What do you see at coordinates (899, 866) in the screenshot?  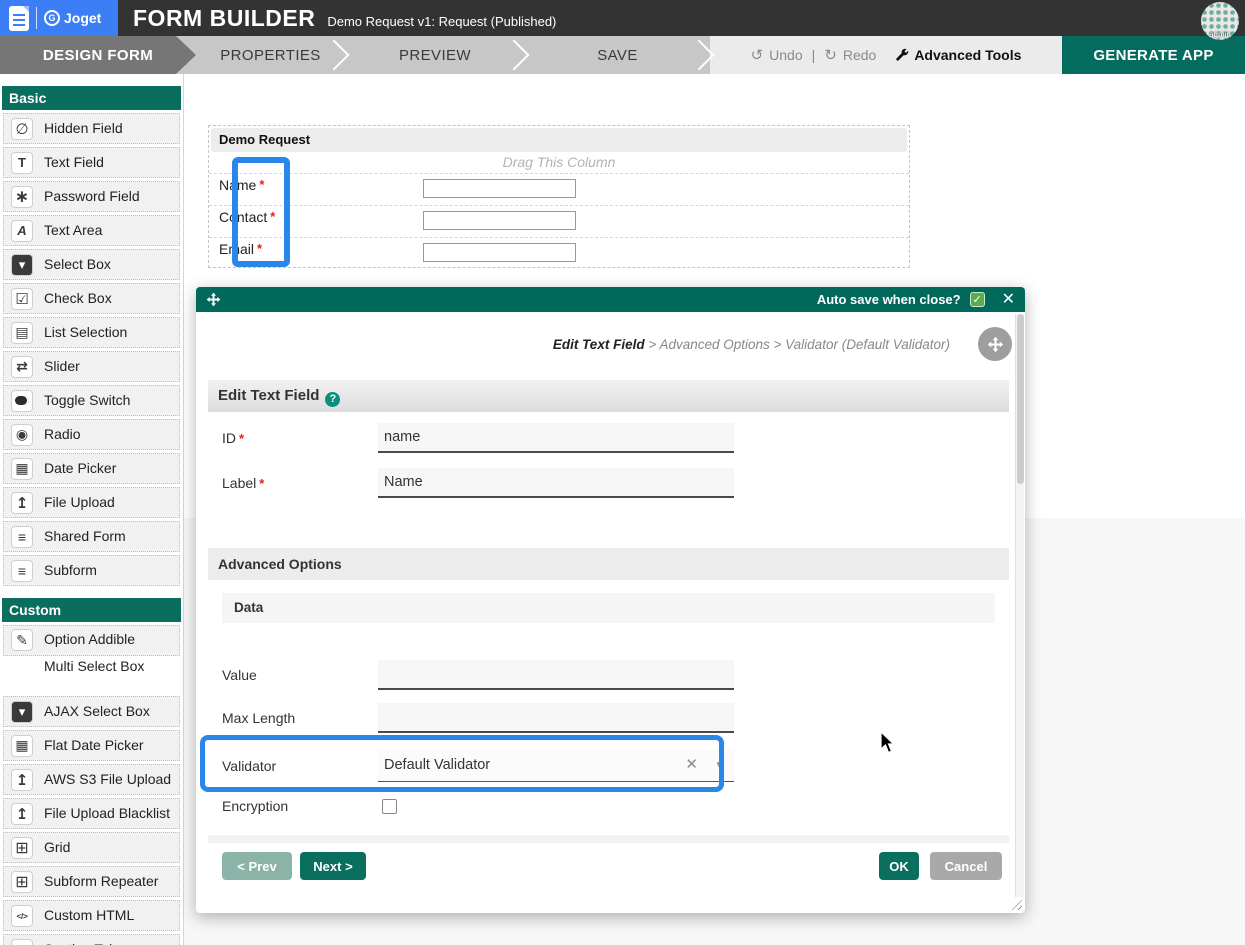 I see `ok-button: OK` at bounding box center [899, 866].